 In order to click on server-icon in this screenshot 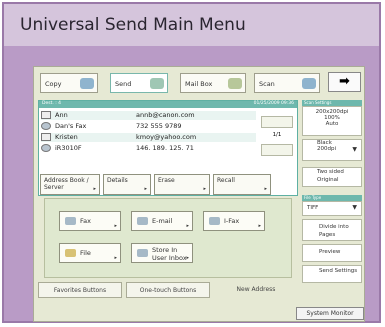, I will do `click(46, 148)`.